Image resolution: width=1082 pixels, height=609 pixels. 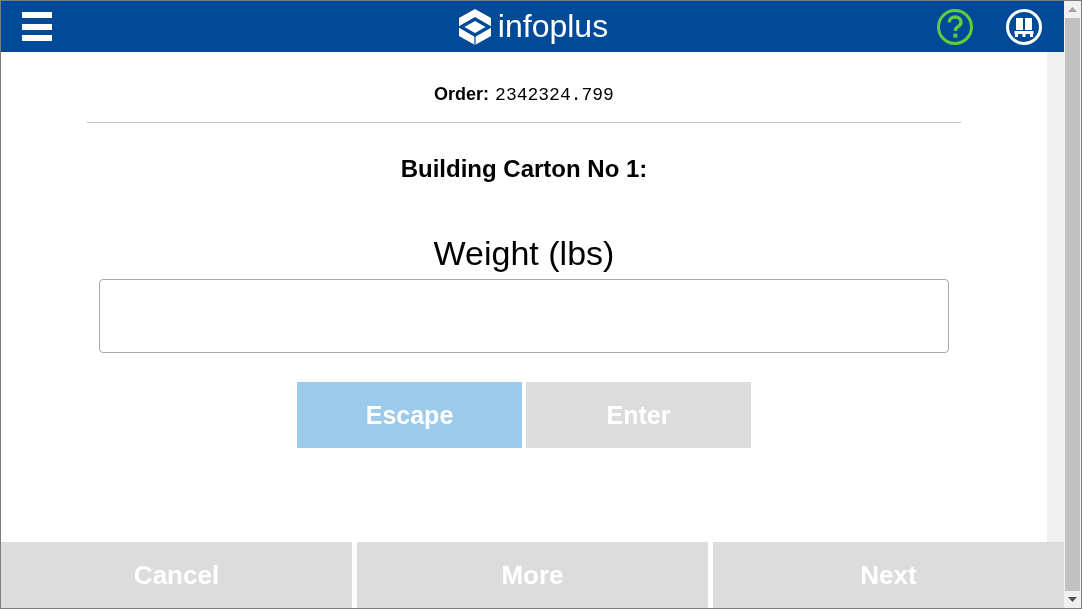 I want to click on logo-icon, so click(x=474, y=26).